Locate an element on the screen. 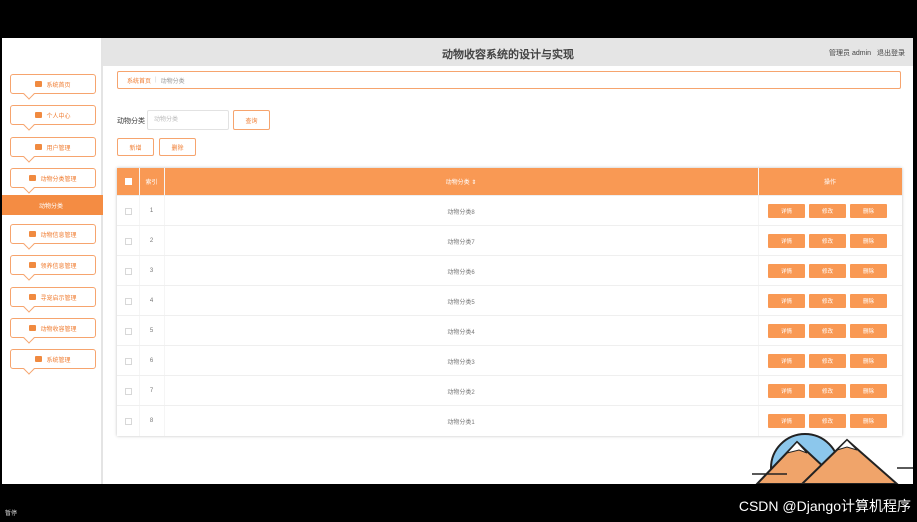 The width and height of the screenshot is (917, 522). sidebar-item-home: 系统首页 is located at coordinates (53, 84).